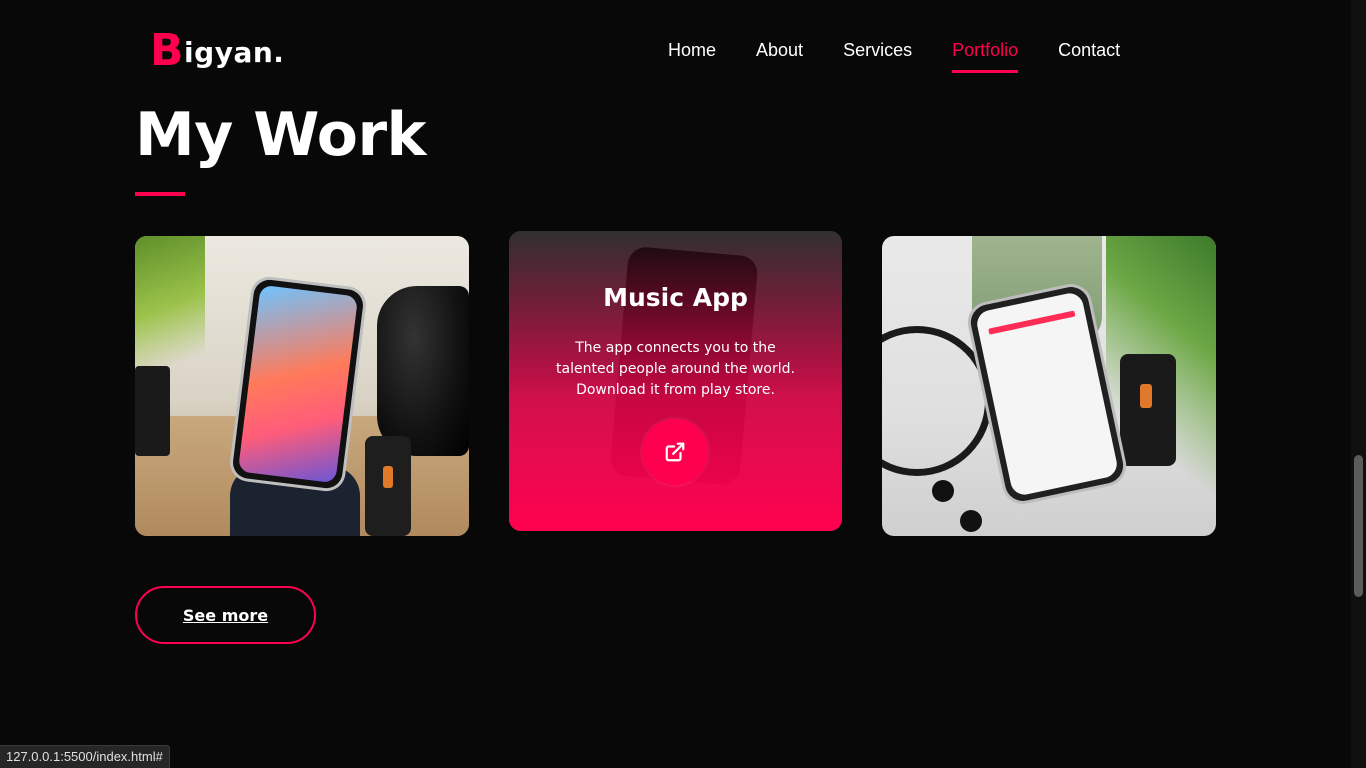 This screenshot has height=768, width=1366. Describe the element at coordinates (692, 53) in the screenshot. I see `nav-home: Home` at that location.